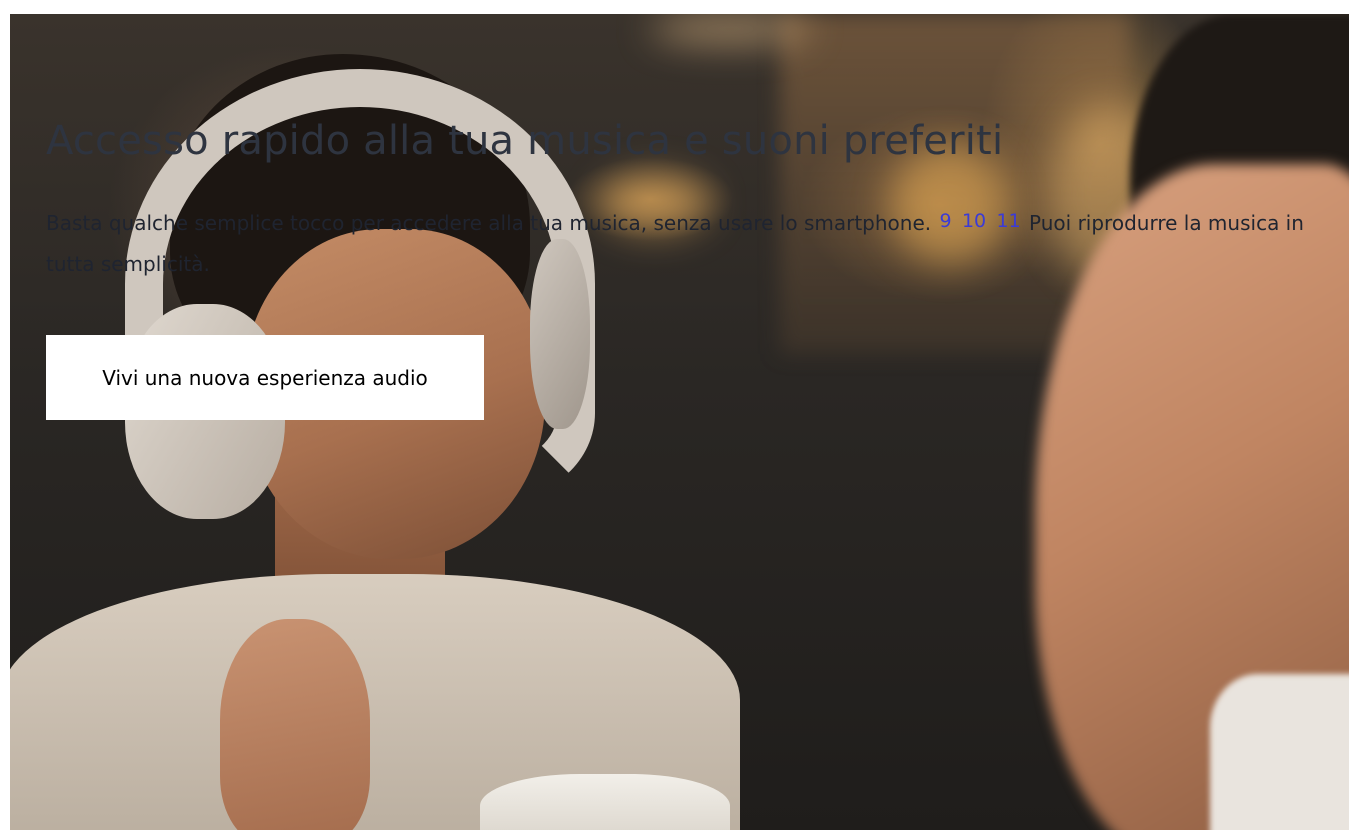  Describe the element at coordinates (946, 221) in the screenshot. I see `footnote-link-9: 9` at that location.